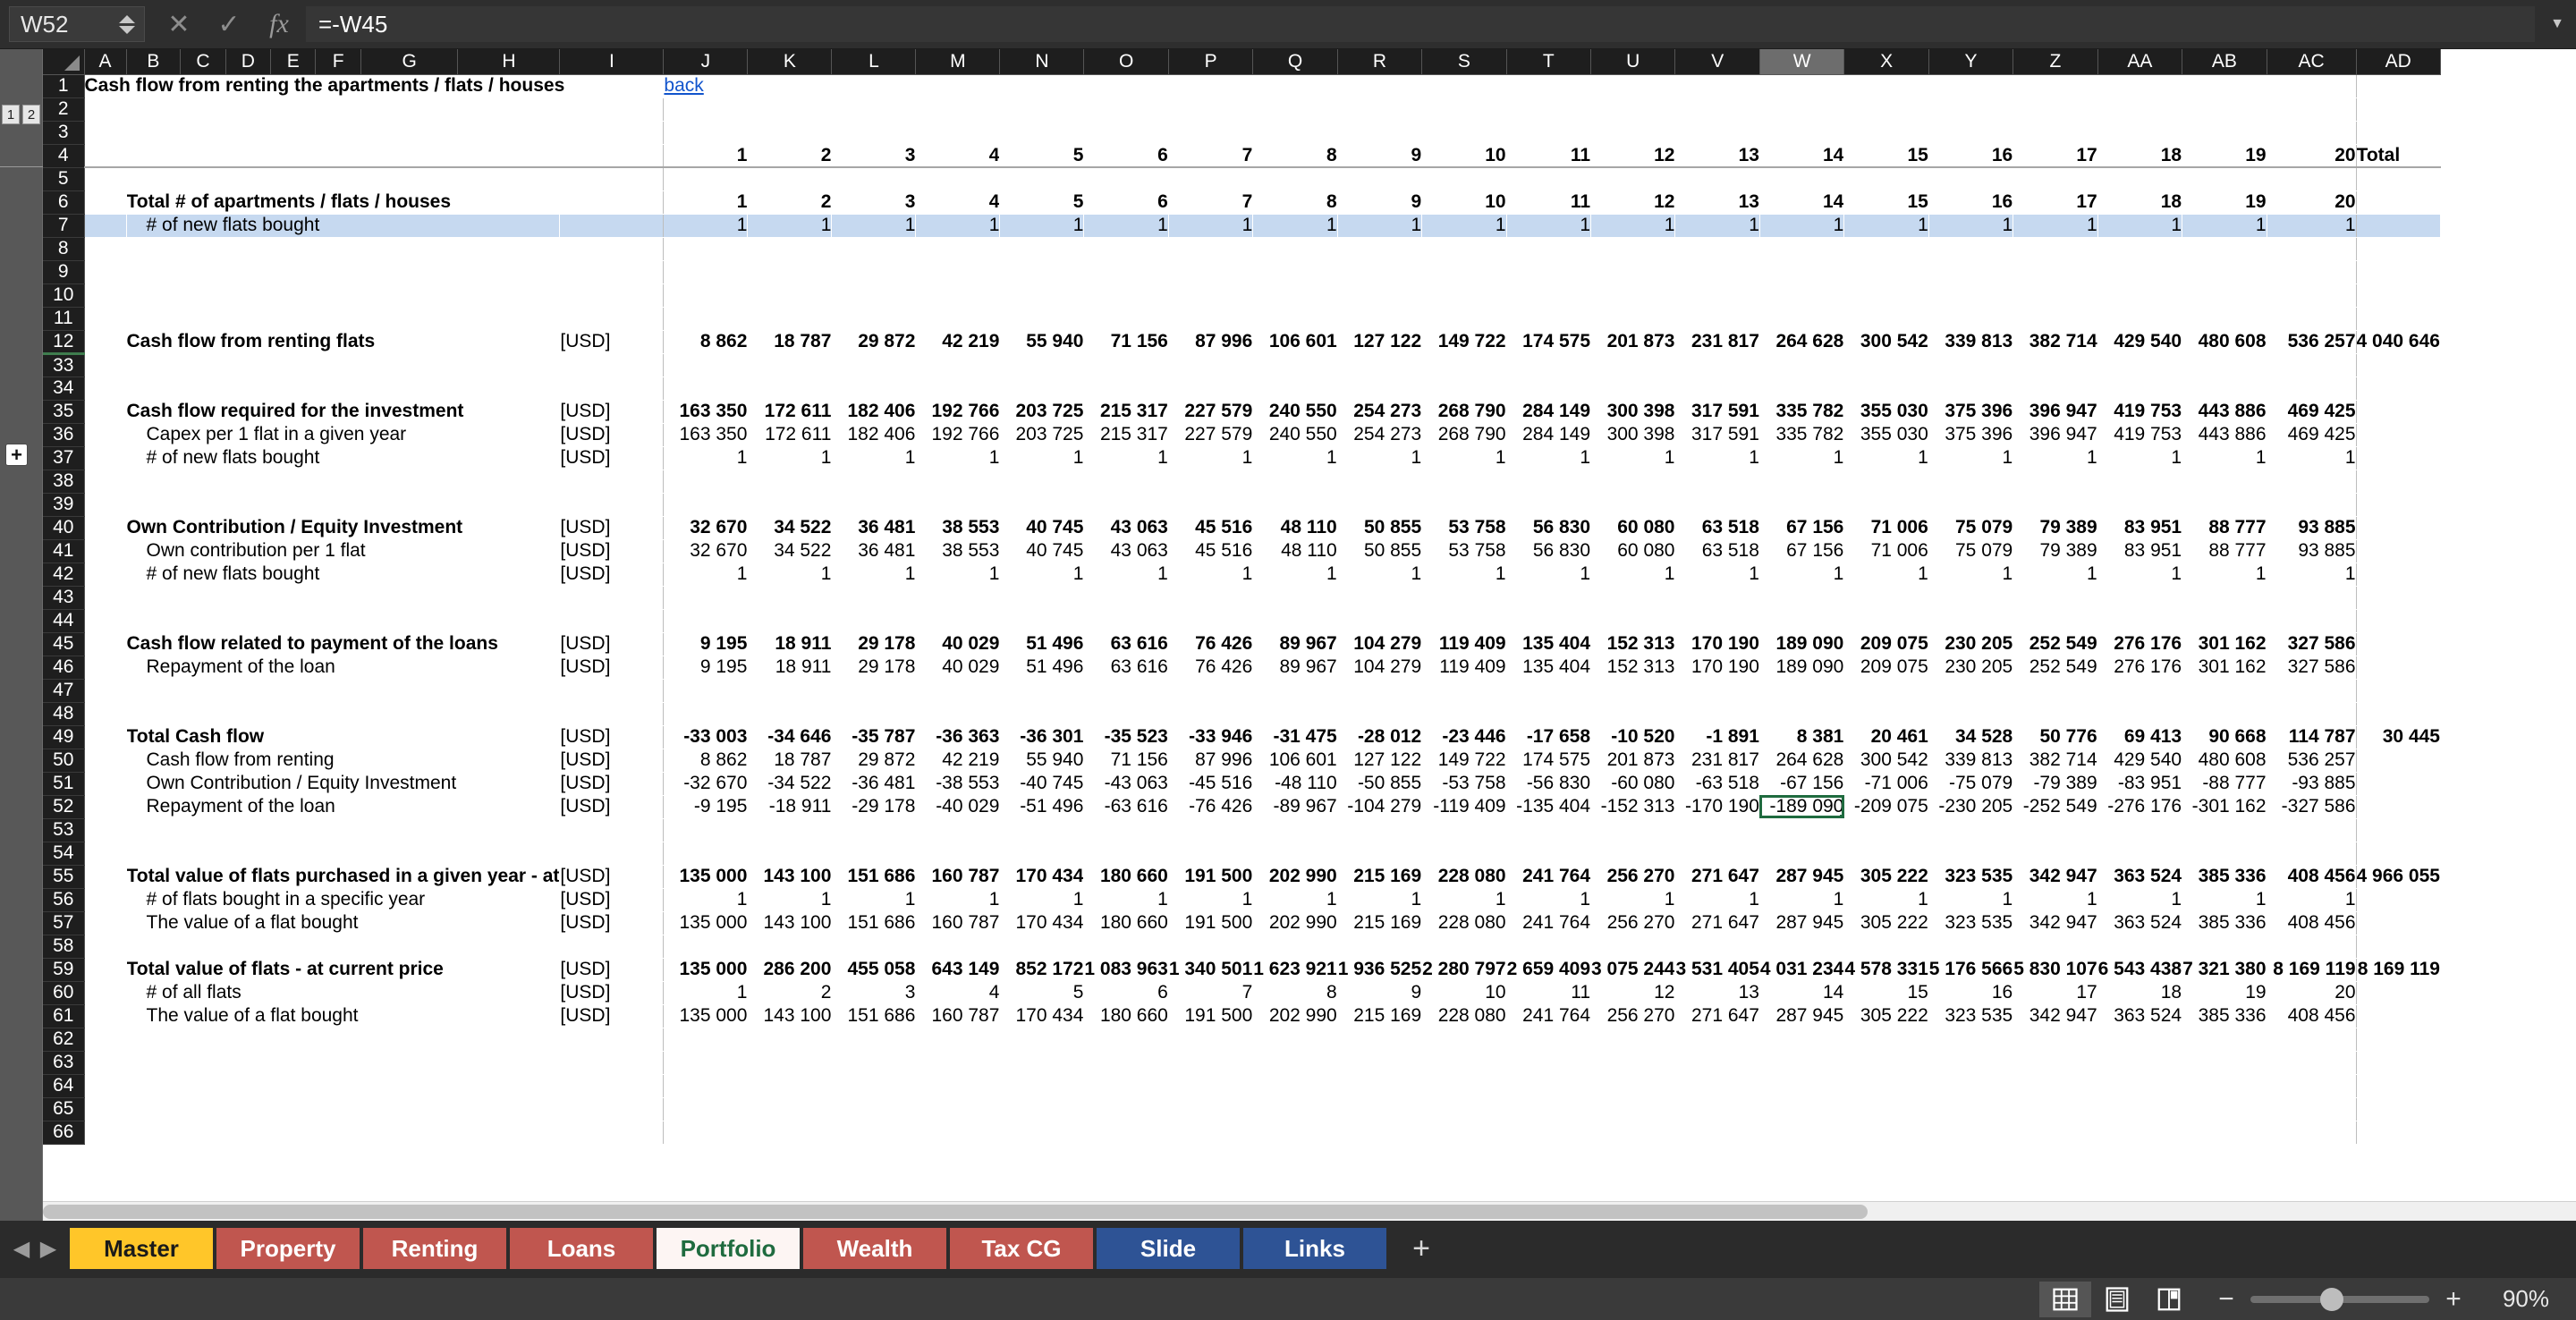  Describe the element at coordinates (1971, 807) in the screenshot. I see `cell-value: -230 205` at that location.